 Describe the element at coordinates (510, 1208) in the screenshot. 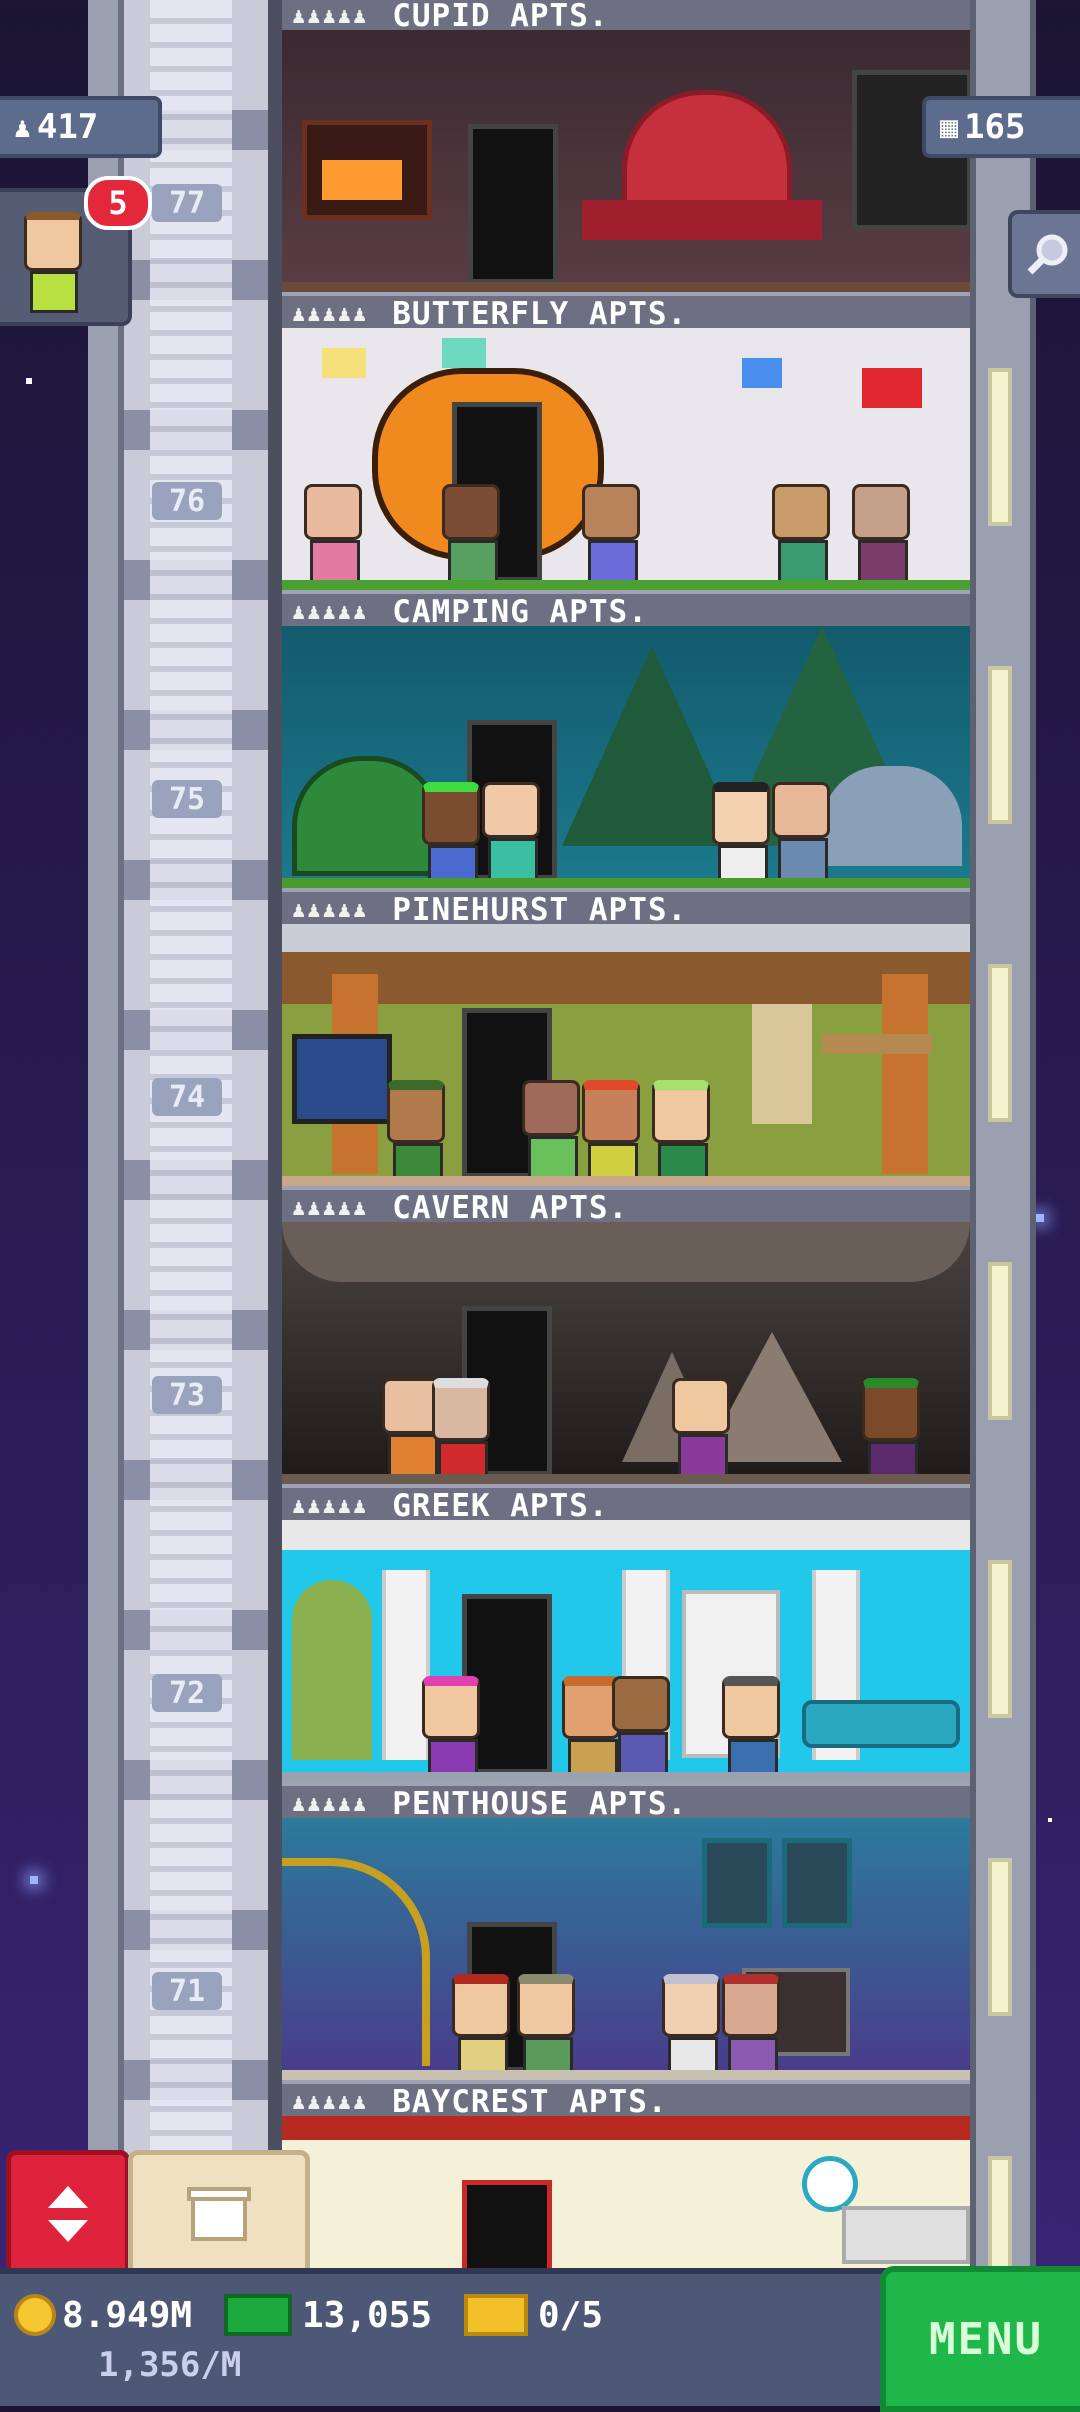

I see `floor-name: CAVERN APTS.` at that location.